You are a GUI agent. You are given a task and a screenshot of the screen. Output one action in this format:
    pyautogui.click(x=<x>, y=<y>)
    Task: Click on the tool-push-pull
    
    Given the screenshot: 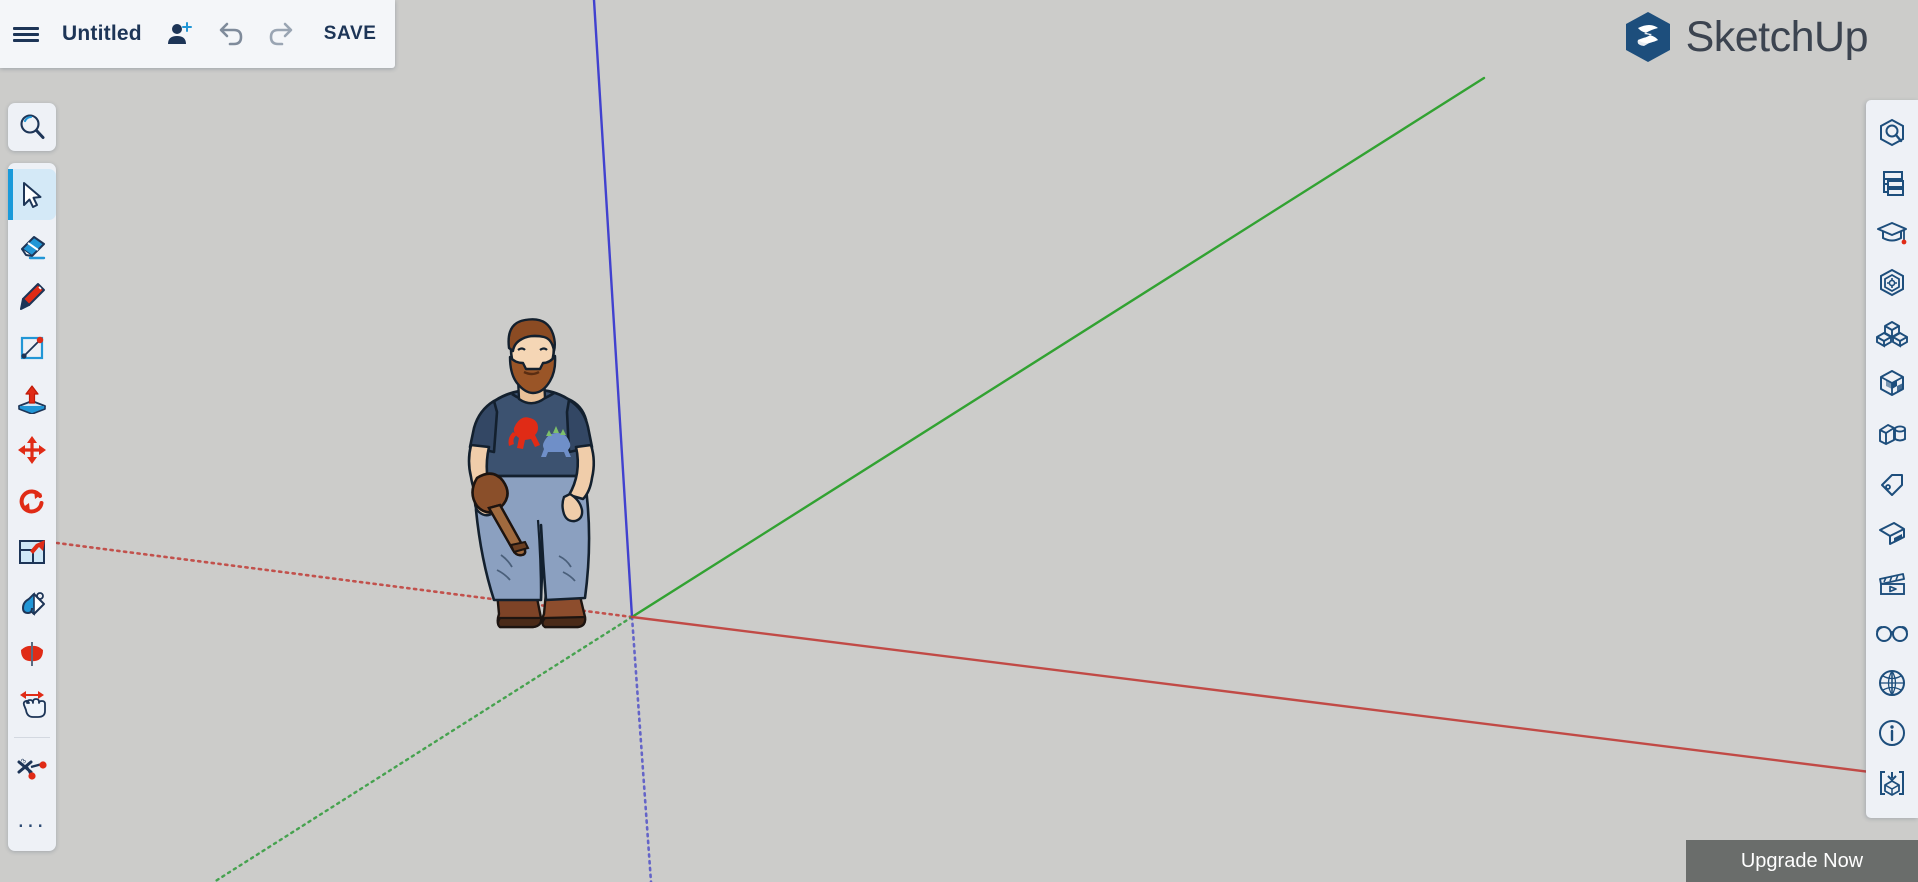 What is the action you would take?
    pyautogui.click(x=32, y=398)
    